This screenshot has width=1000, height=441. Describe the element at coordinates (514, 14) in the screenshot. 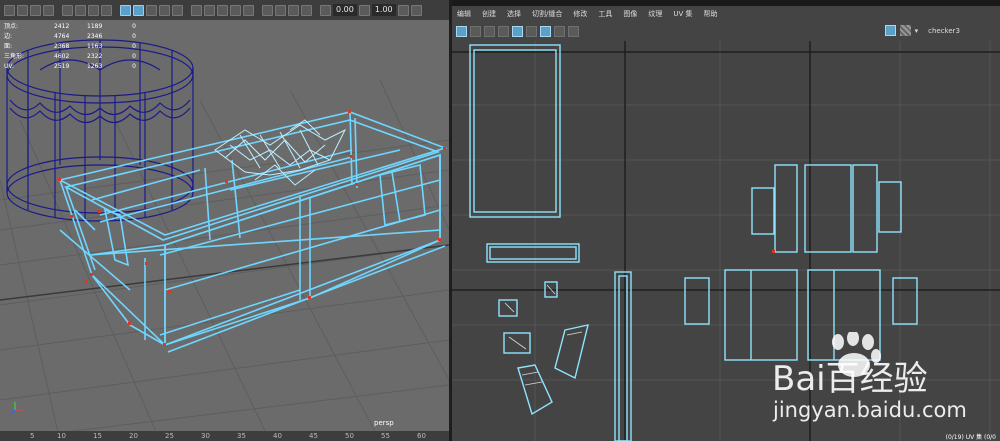

I see `menu-select: 选择` at that location.